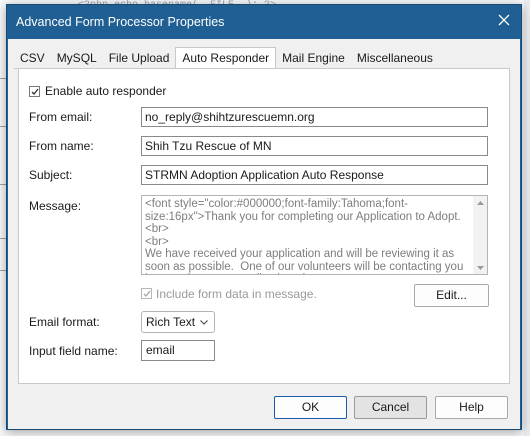 The image size is (530, 436). What do you see at coordinates (55, 206) in the screenshot?
I see `message-label: Message:` at bounding box center [55, 206].